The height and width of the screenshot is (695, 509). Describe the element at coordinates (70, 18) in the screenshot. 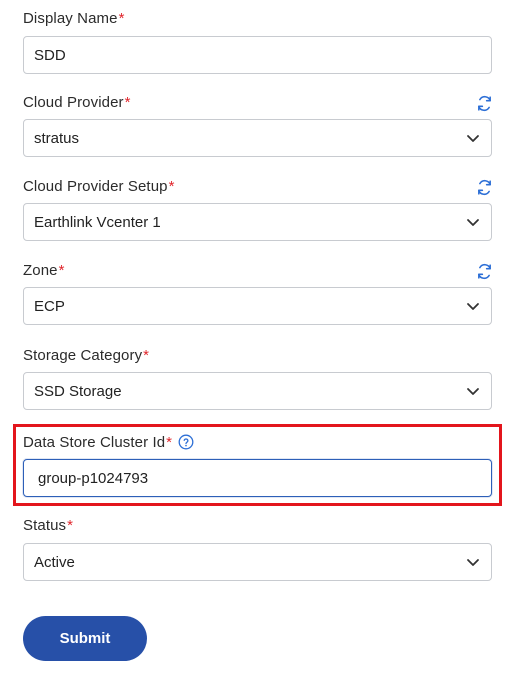

I see `display-name-label: Display Name` at that location.